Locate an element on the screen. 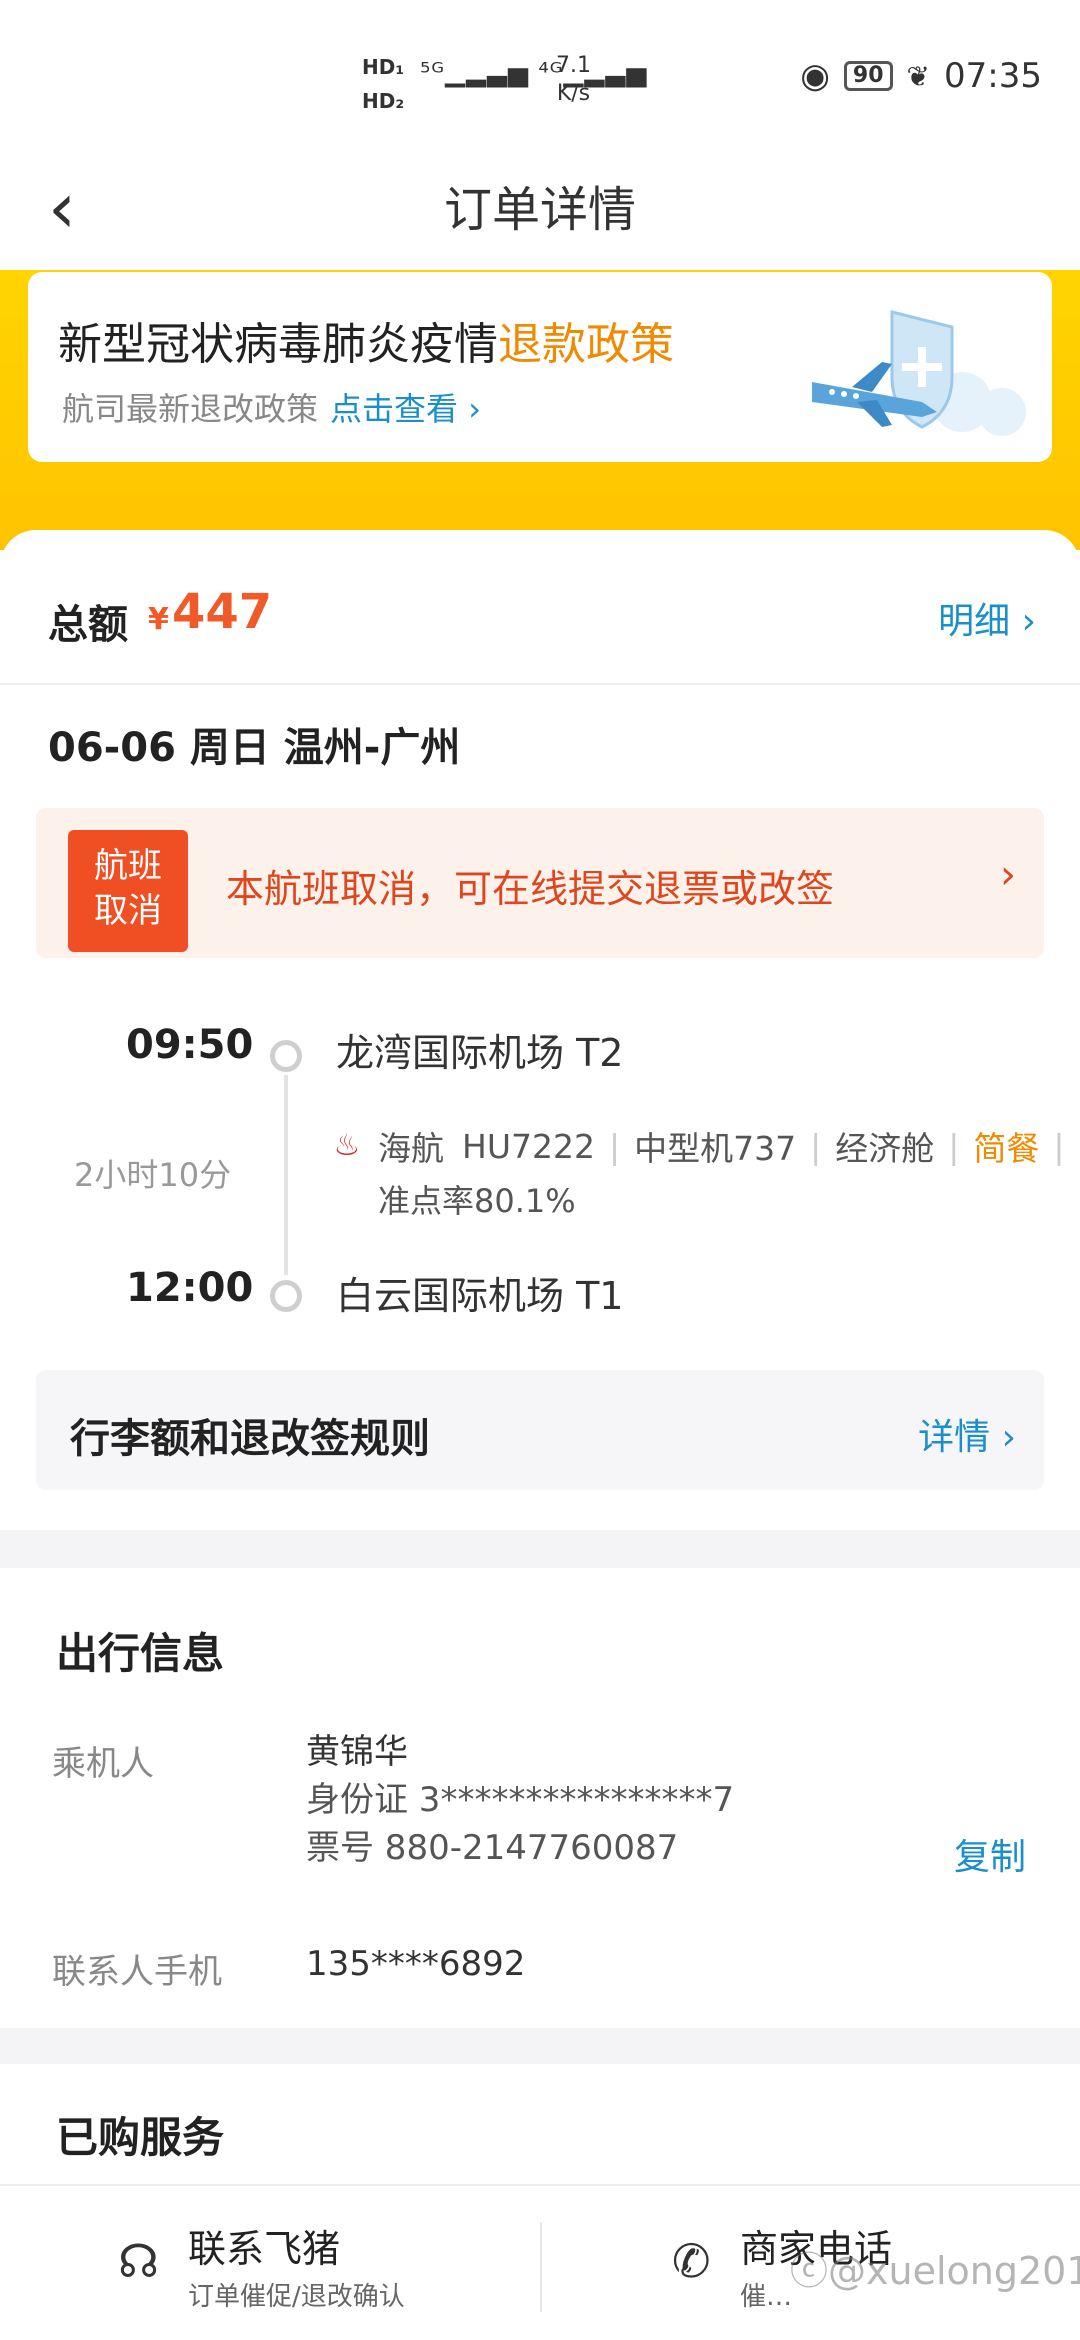  cancel-badge: 航班 取消 is located at coordinates (128, 891).